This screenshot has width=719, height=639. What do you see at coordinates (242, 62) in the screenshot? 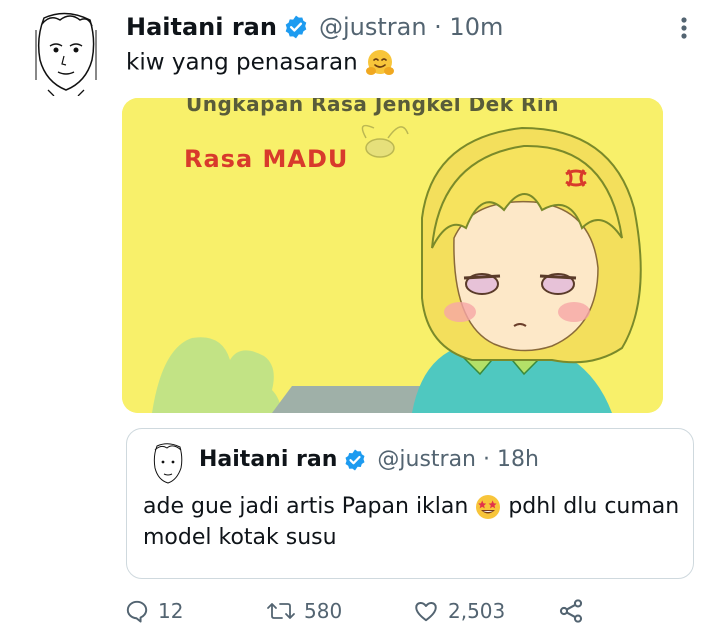
I see `tweet-text-content: kiw yang penasaran` at bounding box center [242, 62].